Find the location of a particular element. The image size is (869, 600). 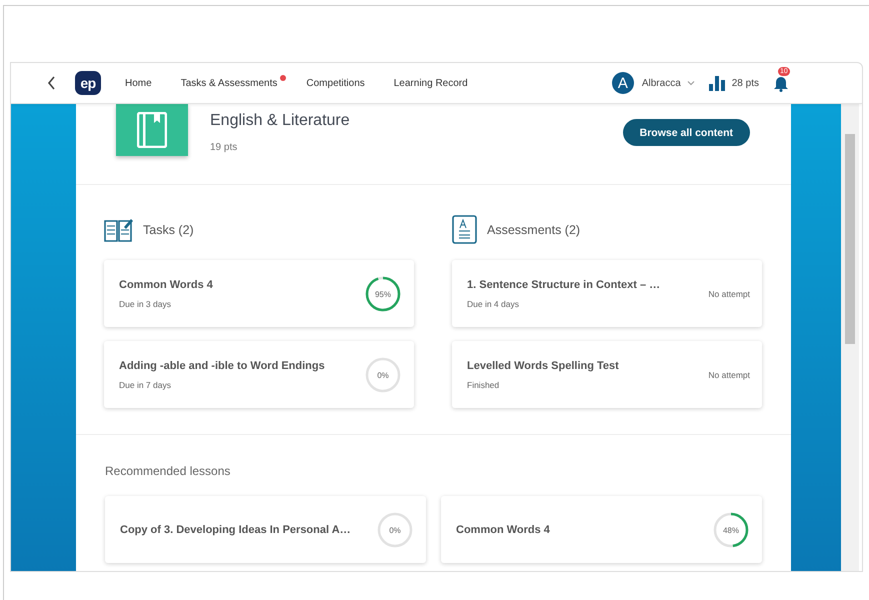

section-heading: Assessments (2) is located at coordinates (533, 229).